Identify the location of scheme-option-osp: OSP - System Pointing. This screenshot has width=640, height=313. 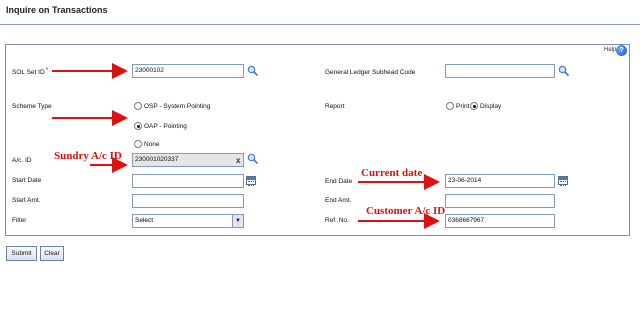
(172, 106).